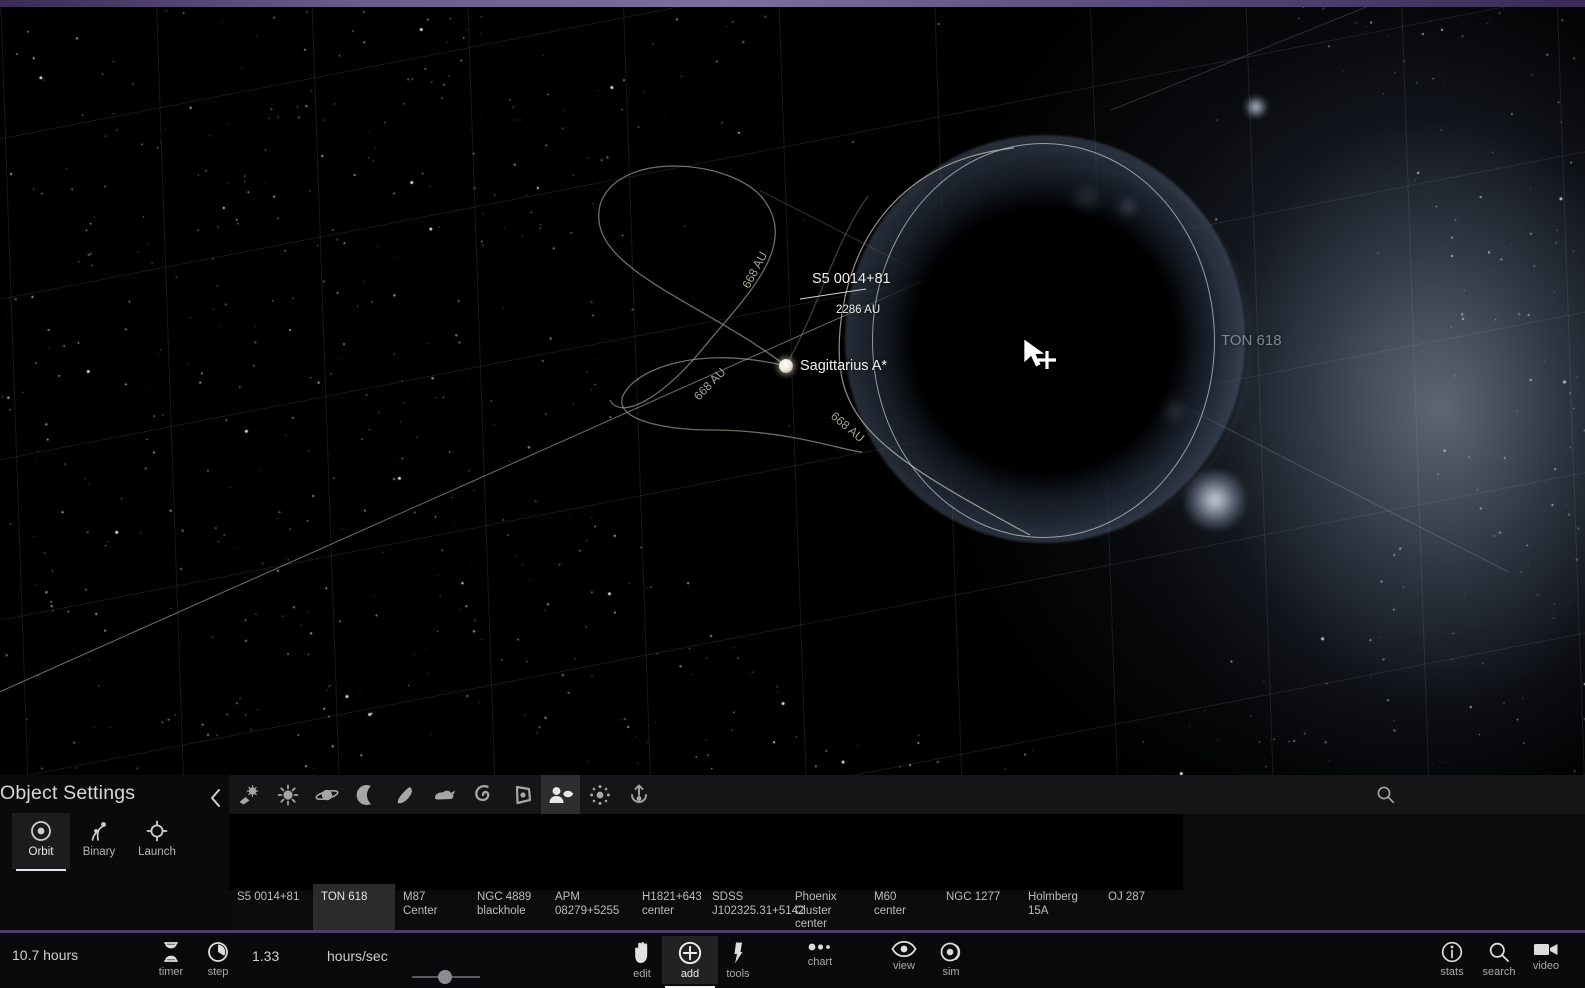  I want to click on rate-unit: hours/sec, so click(357, 956).